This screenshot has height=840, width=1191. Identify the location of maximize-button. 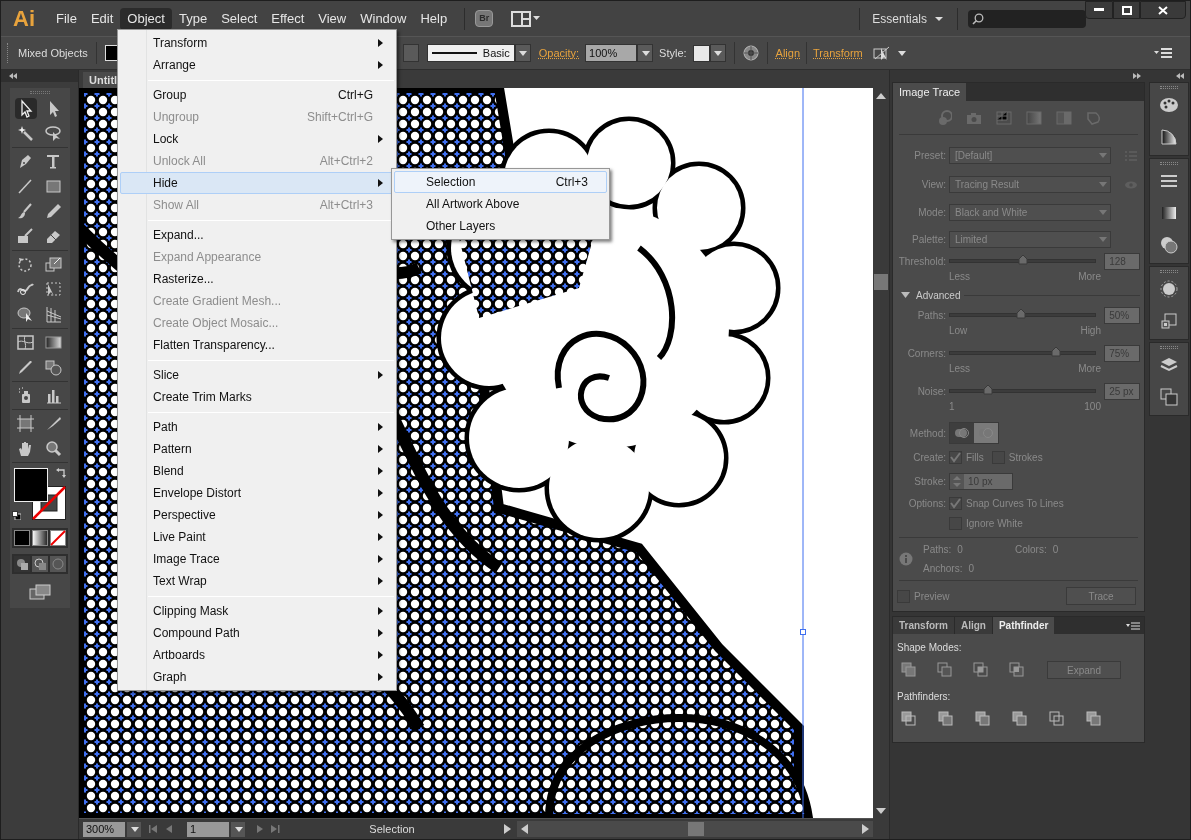
(1126, 10).